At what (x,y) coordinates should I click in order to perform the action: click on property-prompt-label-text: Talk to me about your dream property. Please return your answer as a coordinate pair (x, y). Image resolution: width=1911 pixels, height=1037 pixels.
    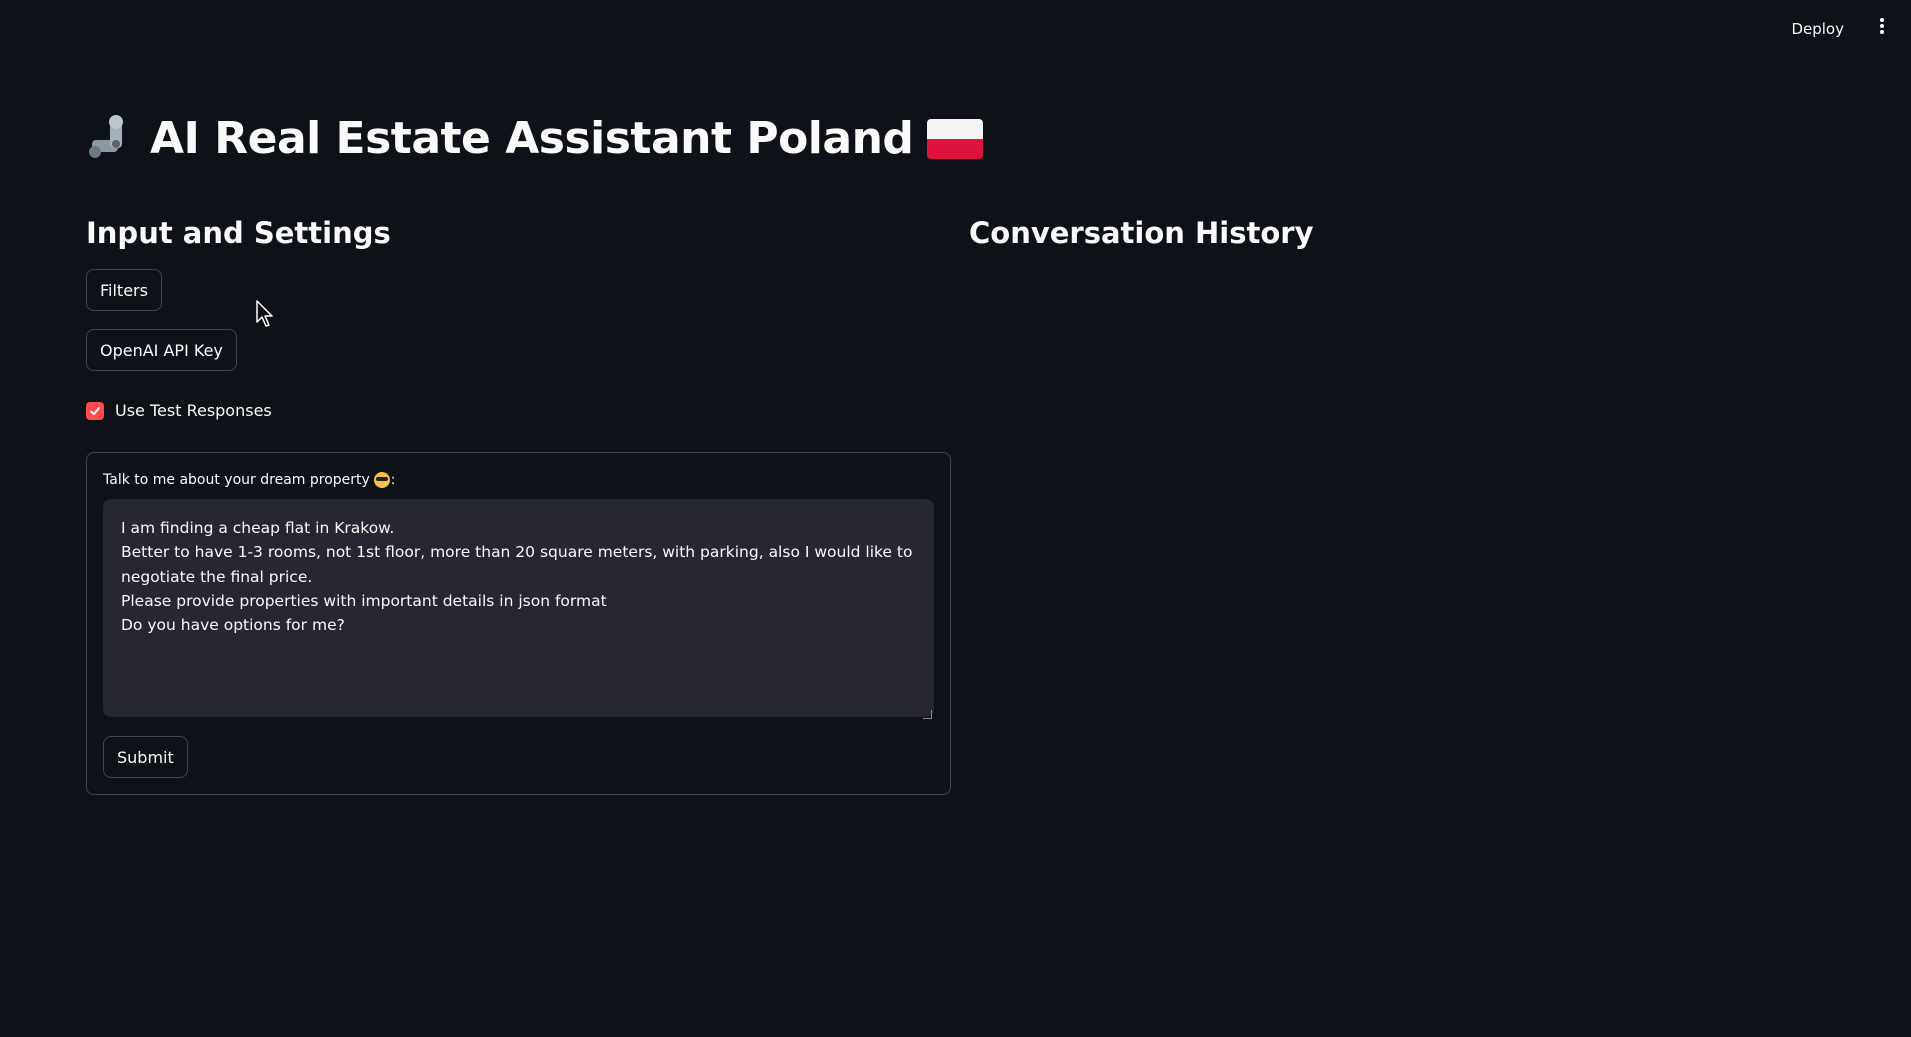
    Looking at the image, I should click on (236, 480).